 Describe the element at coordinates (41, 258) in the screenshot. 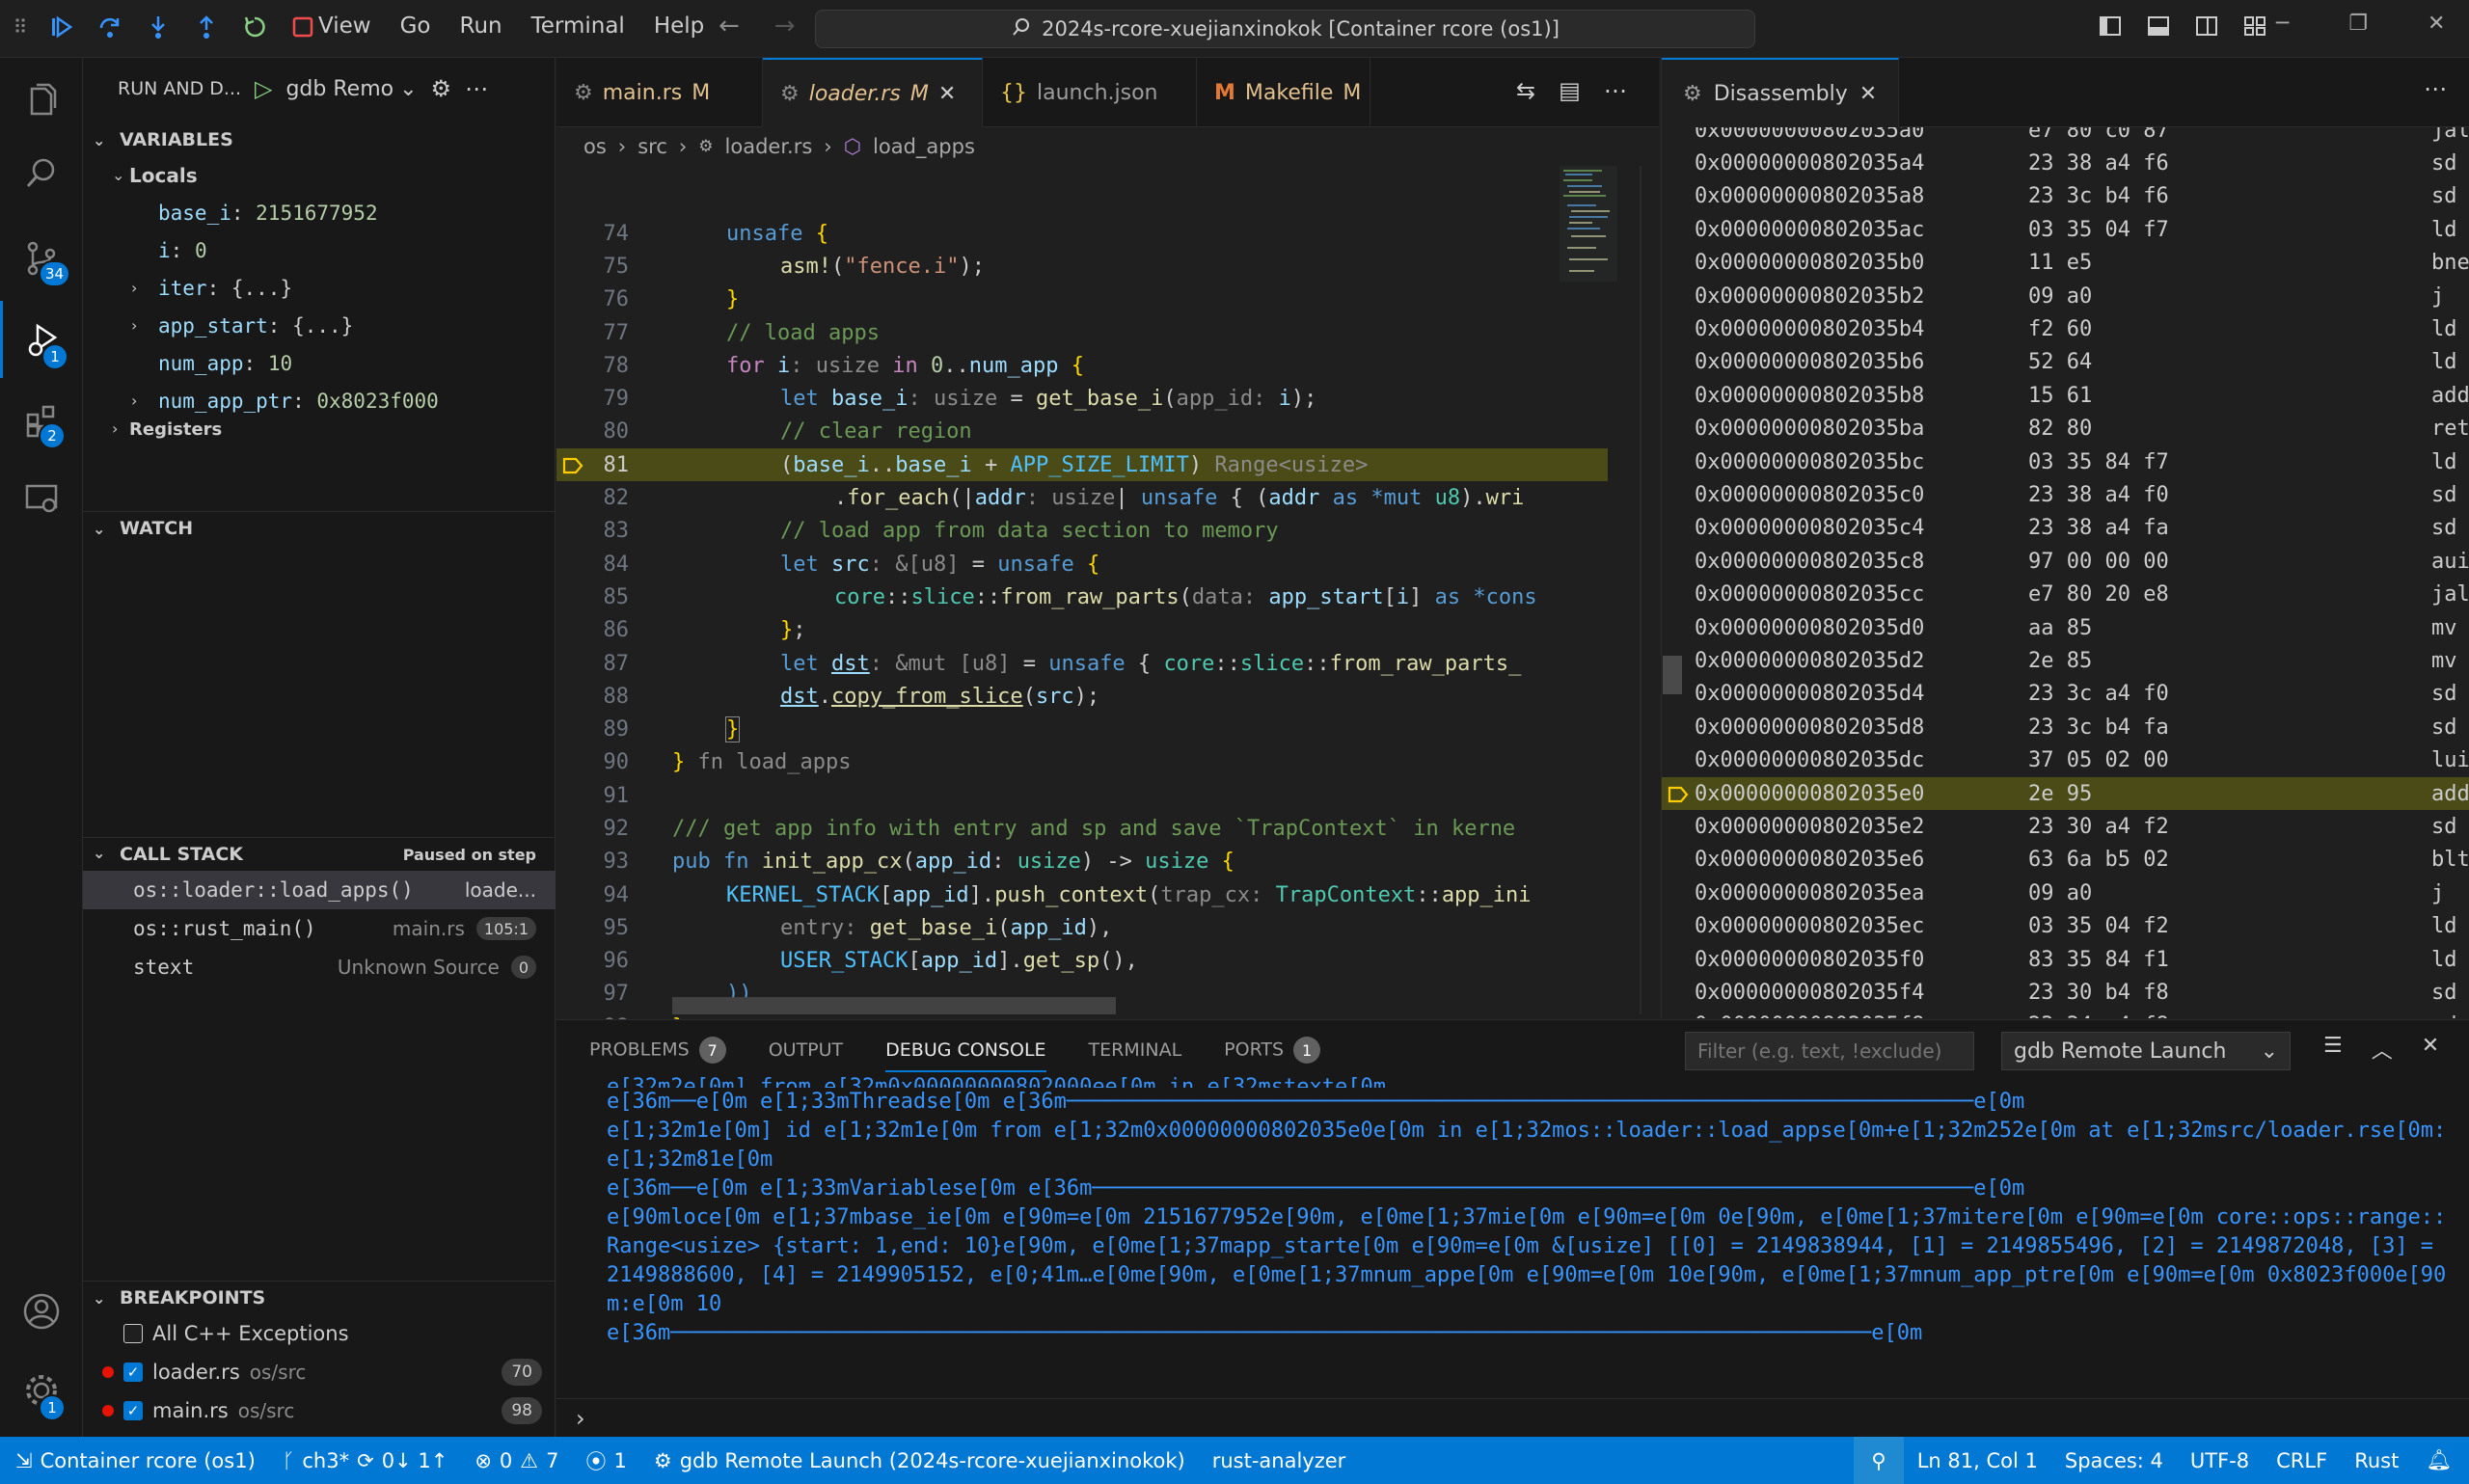

I see `source-control-icon: 34` at that location.